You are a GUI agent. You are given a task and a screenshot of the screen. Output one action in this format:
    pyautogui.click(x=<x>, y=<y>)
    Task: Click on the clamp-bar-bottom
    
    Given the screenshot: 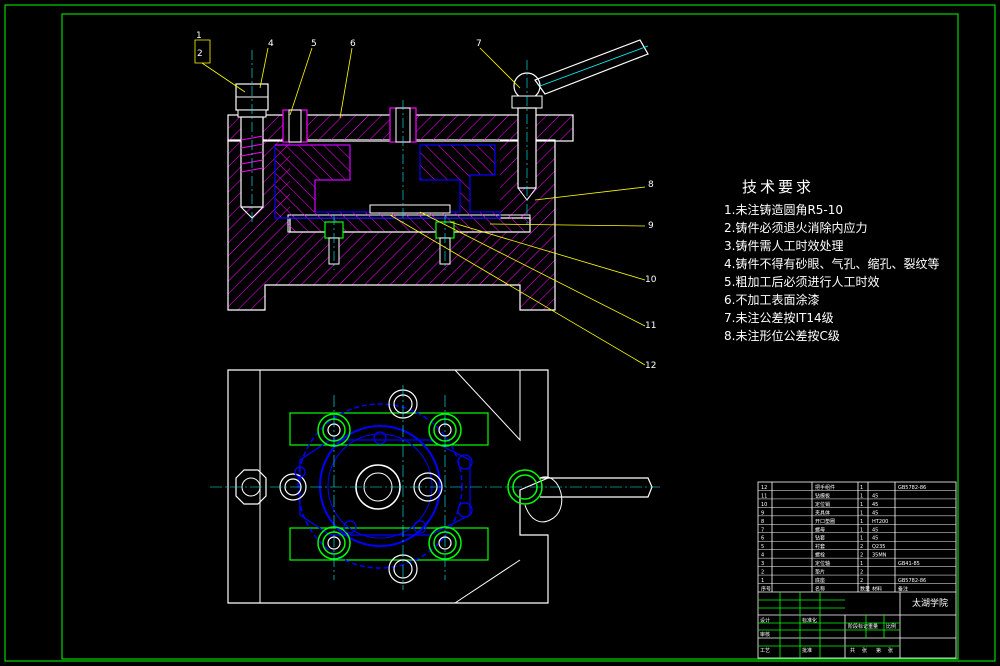 What is the action you would take?
    pyautogui.click(x=389, y=544)
    